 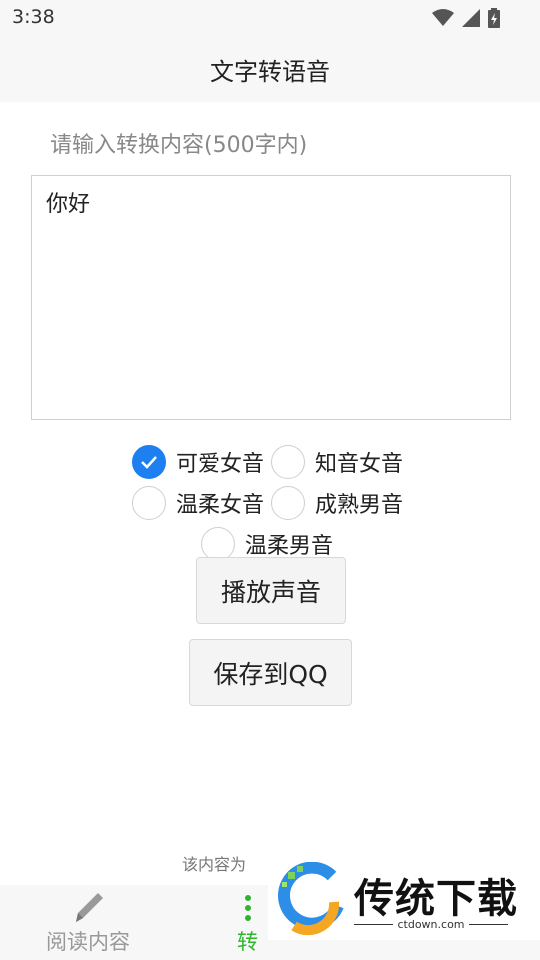 I want to click on watermark-brand: 传统下载, so click(x=436, y=899).